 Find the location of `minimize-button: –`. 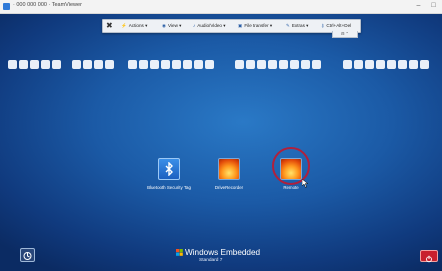

minimize-button: – is located at coordinates (418, 6).